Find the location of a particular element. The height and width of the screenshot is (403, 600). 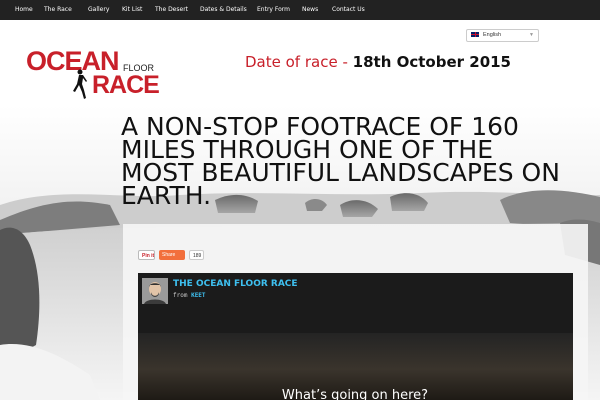

nav-the-desert: The Desert is located at coordinates (171, 10).